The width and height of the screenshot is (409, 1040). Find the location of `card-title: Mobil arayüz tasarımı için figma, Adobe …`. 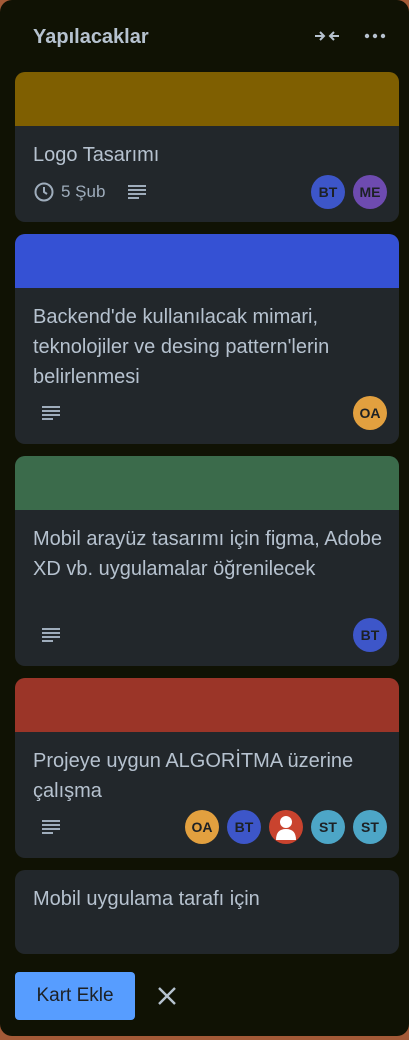

card-title: Mobil arayüz tasarımı için figma, Adobe … is located at coordinates (208, 554).